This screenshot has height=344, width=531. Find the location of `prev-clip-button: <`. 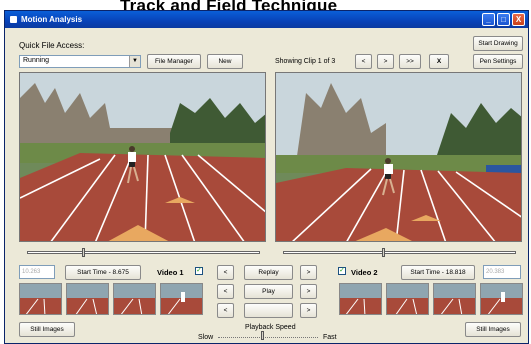

prev-clip-button: < is located at coordinates (363, 61).